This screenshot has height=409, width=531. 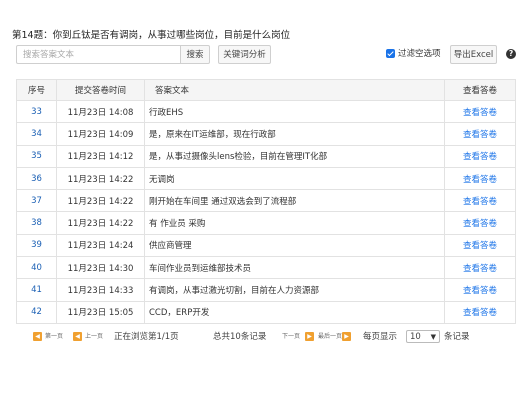 I want to click on filter-label: 过滤空选项, so click(x=419, y=54).